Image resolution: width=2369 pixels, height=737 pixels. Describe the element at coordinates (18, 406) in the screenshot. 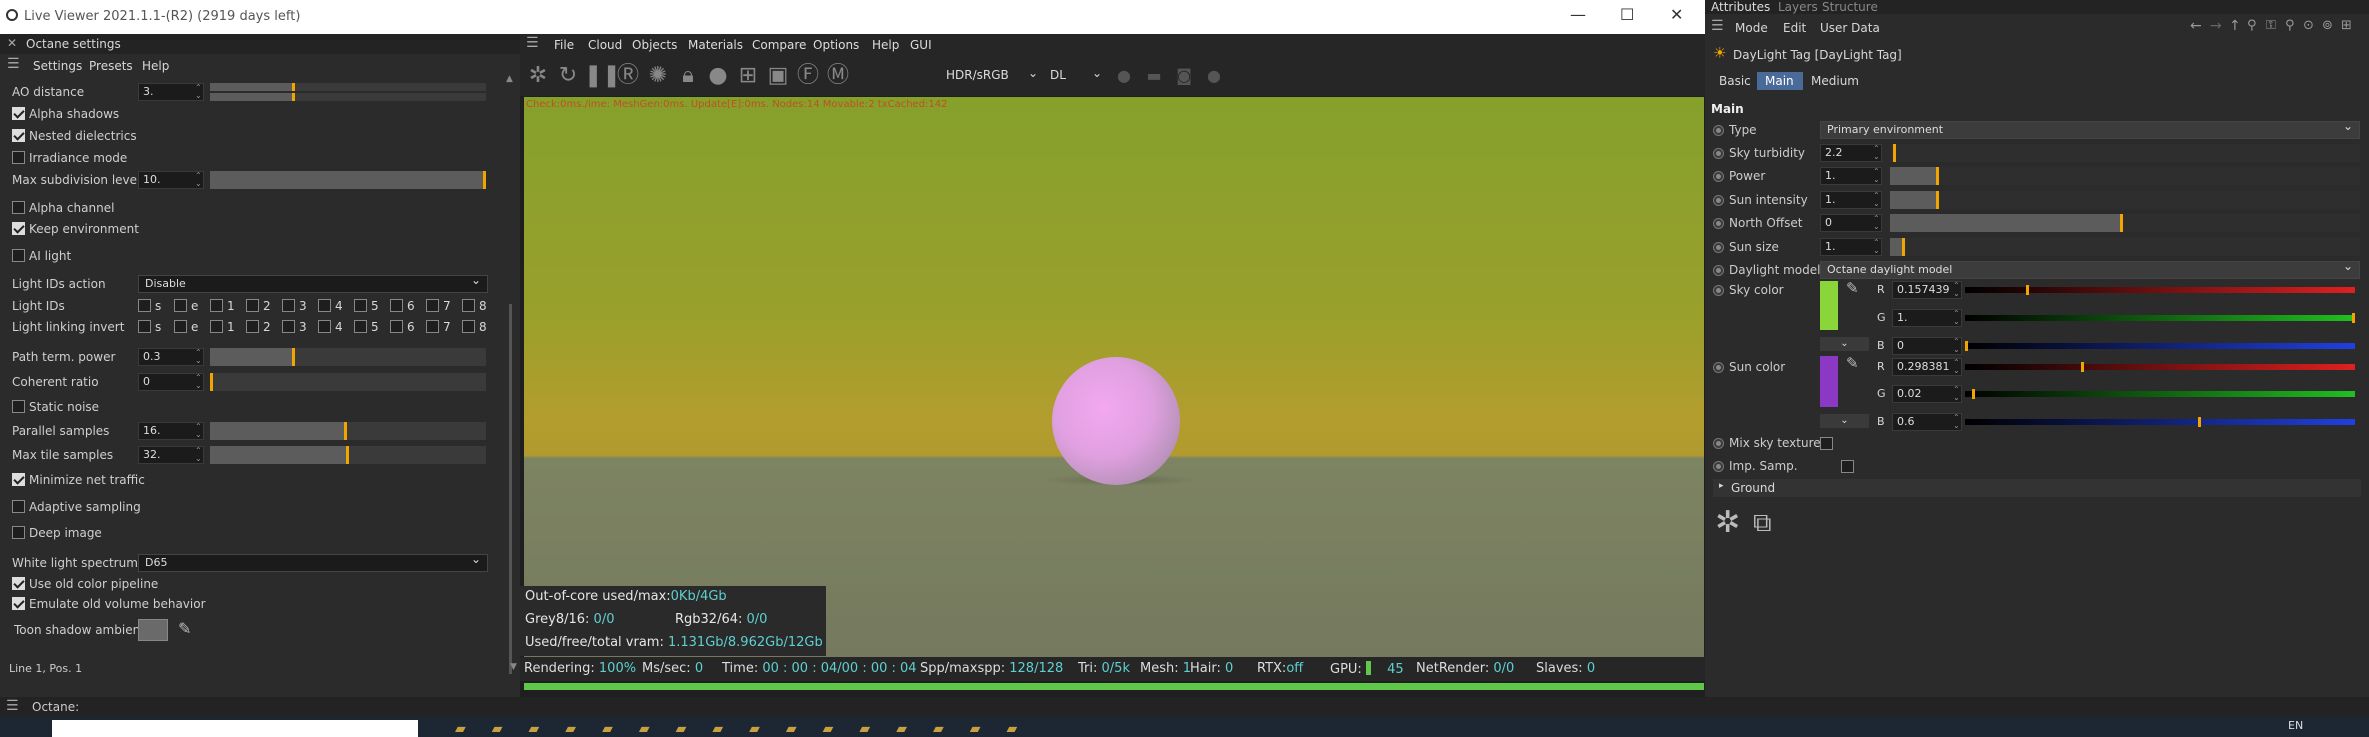

I see `static-noise-checkbox` at that location.